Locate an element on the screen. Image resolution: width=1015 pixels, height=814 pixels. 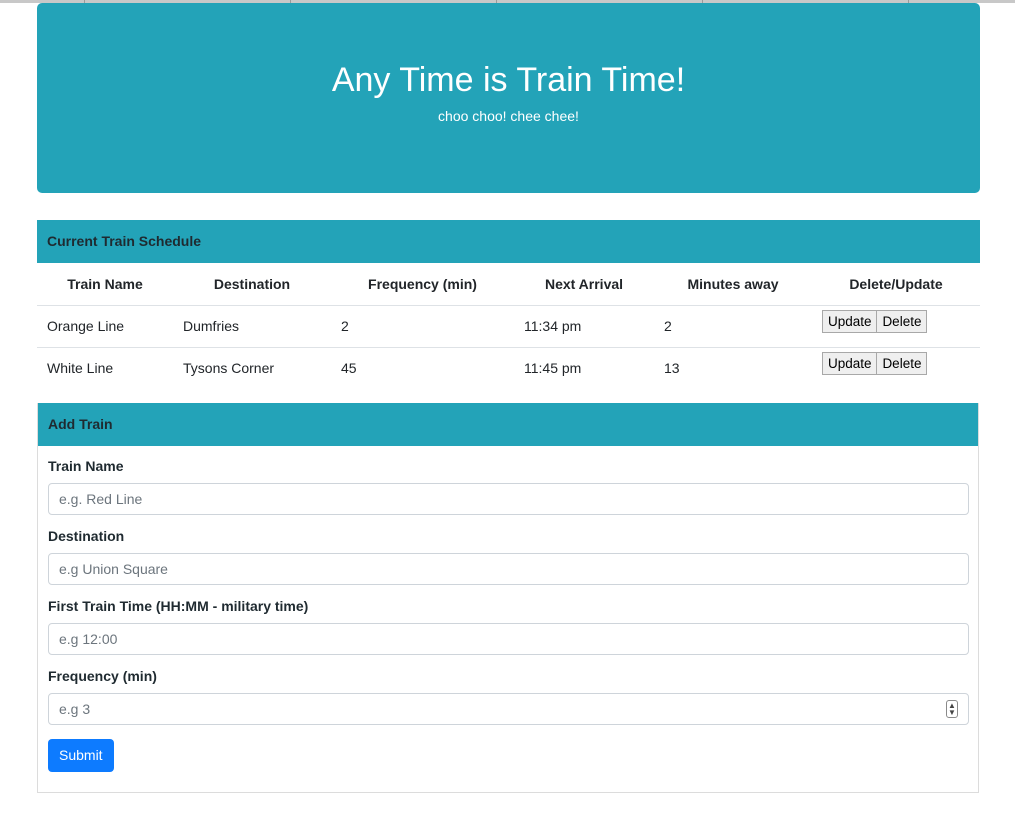
train-name-label: Train Name is located at coordinates (86, 466).